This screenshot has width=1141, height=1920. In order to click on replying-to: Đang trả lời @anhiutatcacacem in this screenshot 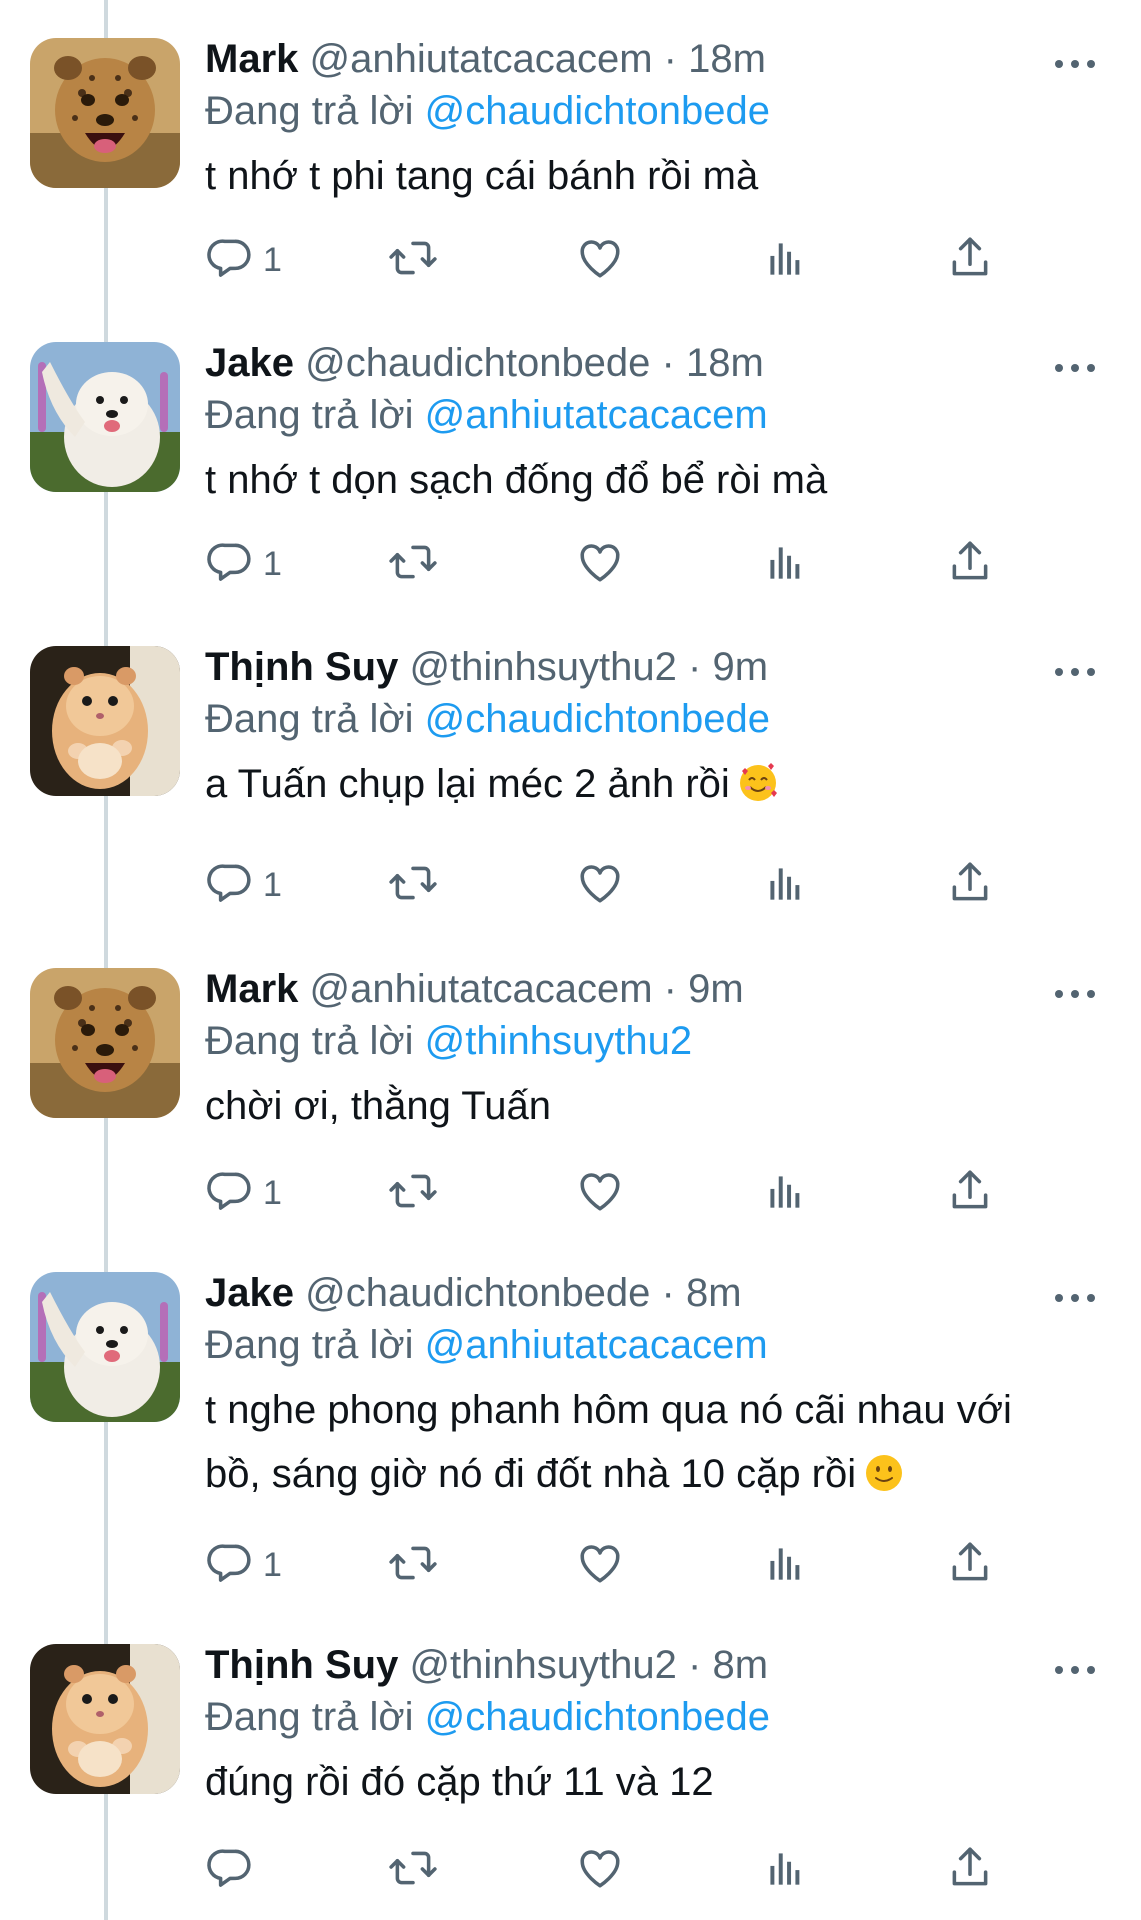, I will do `click(486, 415)`.